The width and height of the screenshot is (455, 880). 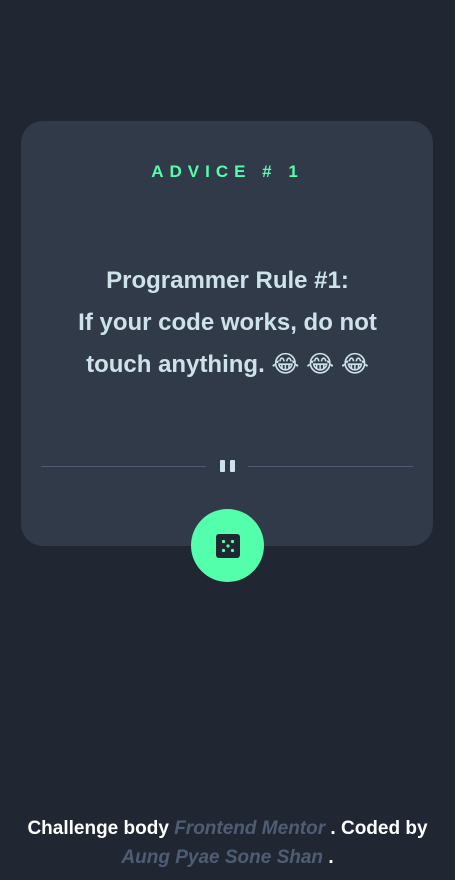 What do you see at coordinates (98, 828) in the screenshot?
I see `challenge-text: Challenge body` at bounding box center [98, 828].